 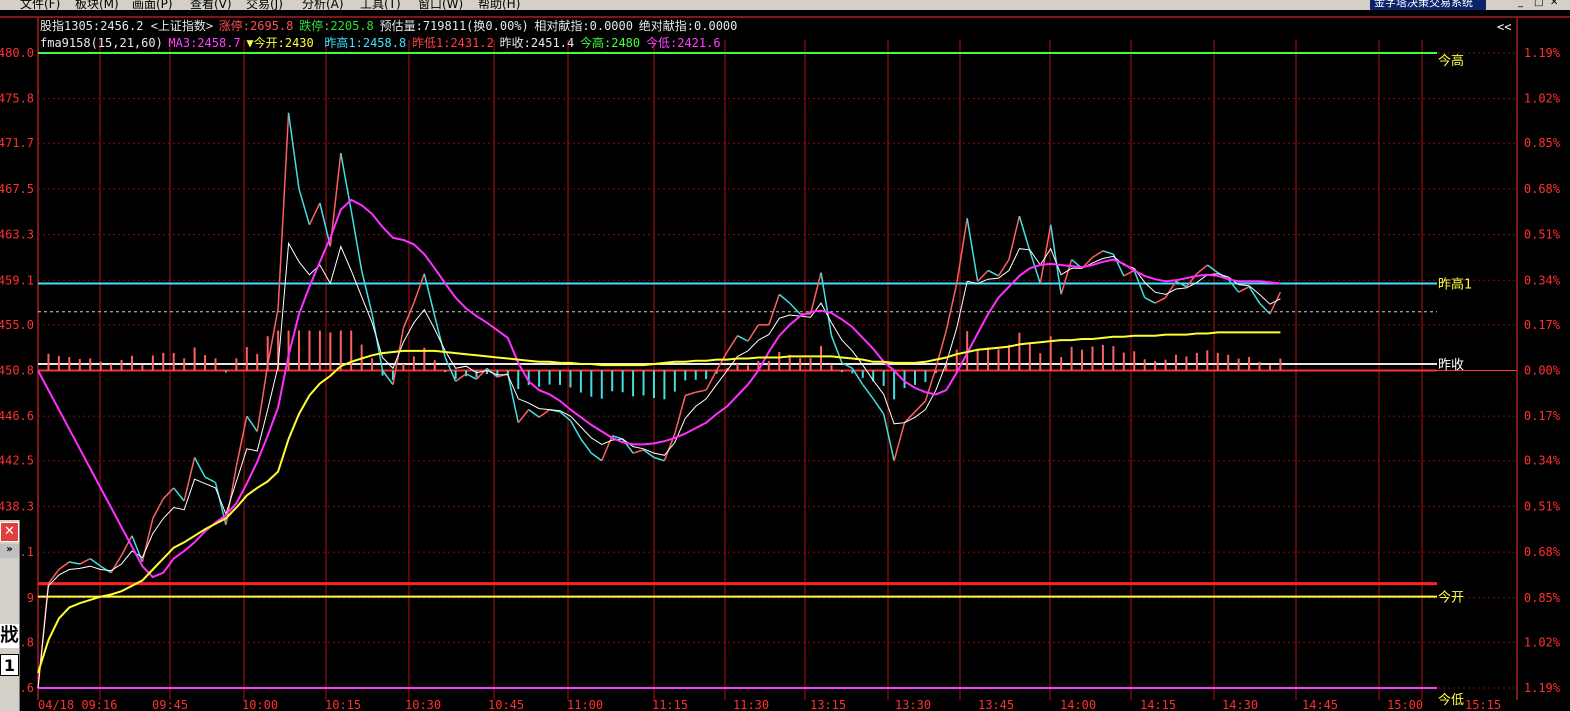 What do you see at coordinates (260, 704) in the screenshot?
I see `x-tick-2: 10:00` at bounding box center [260, 704].